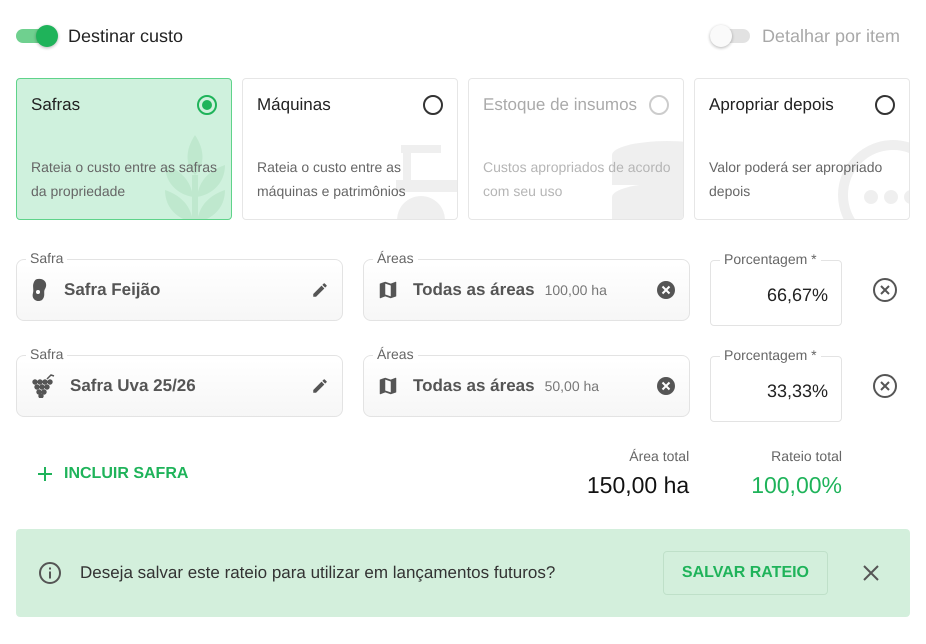  What do you see at coordinates (124, 179) in the screenshot?
I see `option-description: Rateia o custo entre as safras da propriedade` at bounding box center [124, 179].